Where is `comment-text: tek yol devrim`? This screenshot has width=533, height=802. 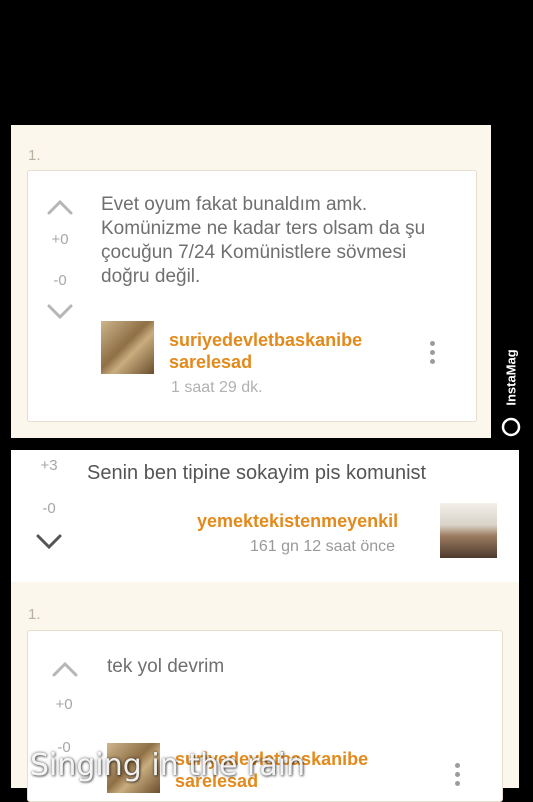
comment-text: tek yol devrim is located at coordinates (166, 666).